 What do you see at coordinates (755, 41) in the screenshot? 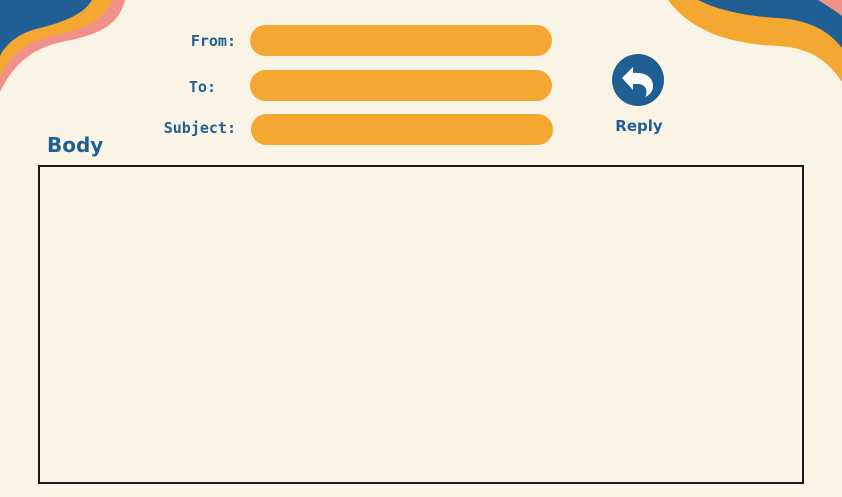
I see `corner-wave-decoration-right` at bounding box center [755, 41].